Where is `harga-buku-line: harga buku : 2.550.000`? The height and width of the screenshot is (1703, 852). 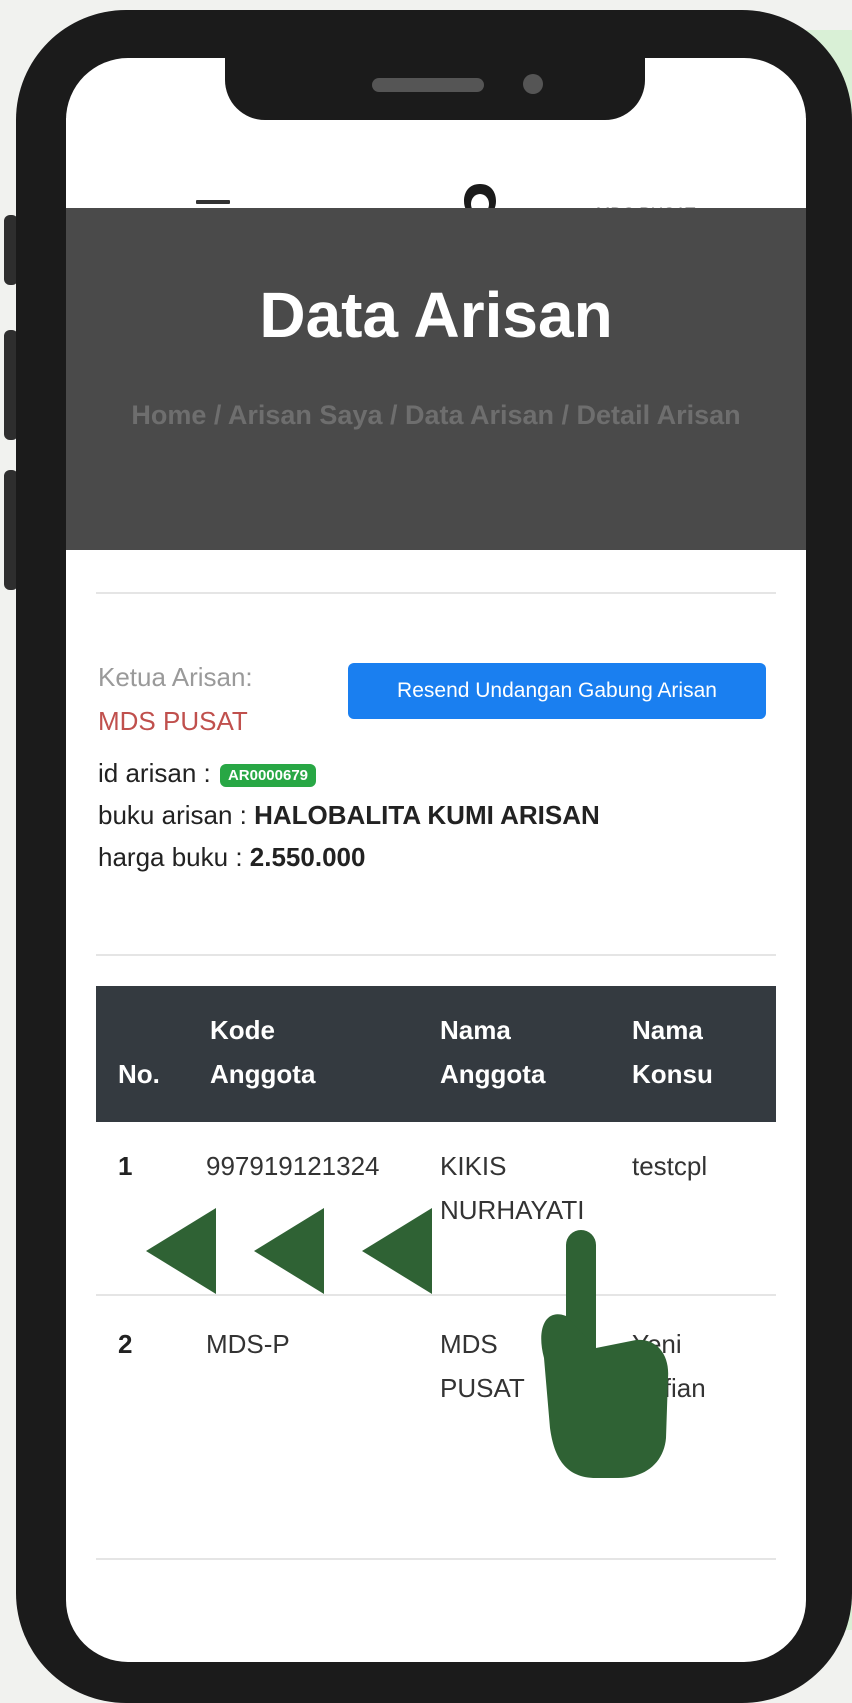
harga-buku-line: harga buku : 2.550.000 is located at coordinates (231, 857).